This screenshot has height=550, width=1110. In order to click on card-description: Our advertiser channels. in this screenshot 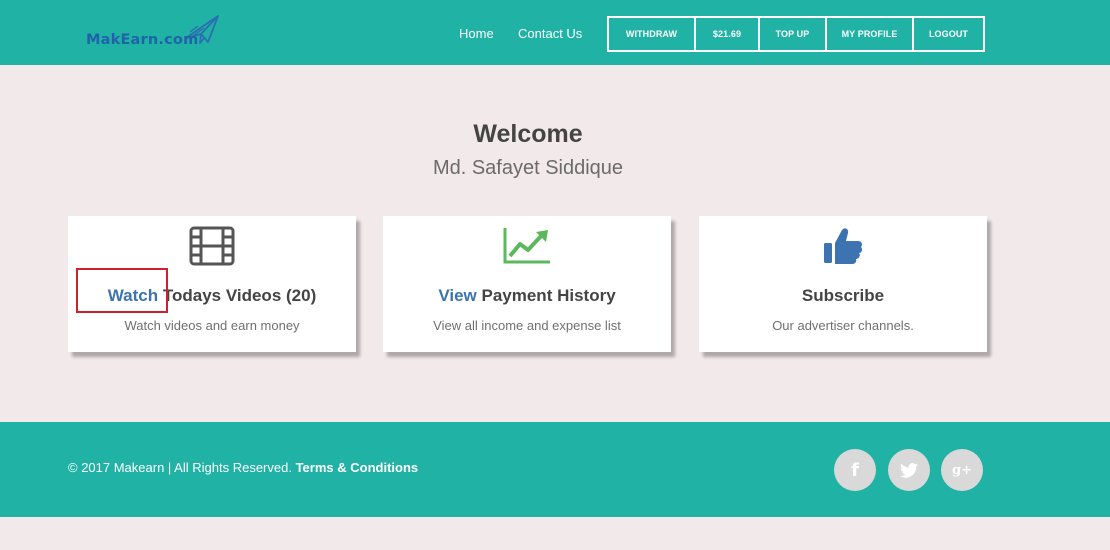, I will do `click(843, 325)`.